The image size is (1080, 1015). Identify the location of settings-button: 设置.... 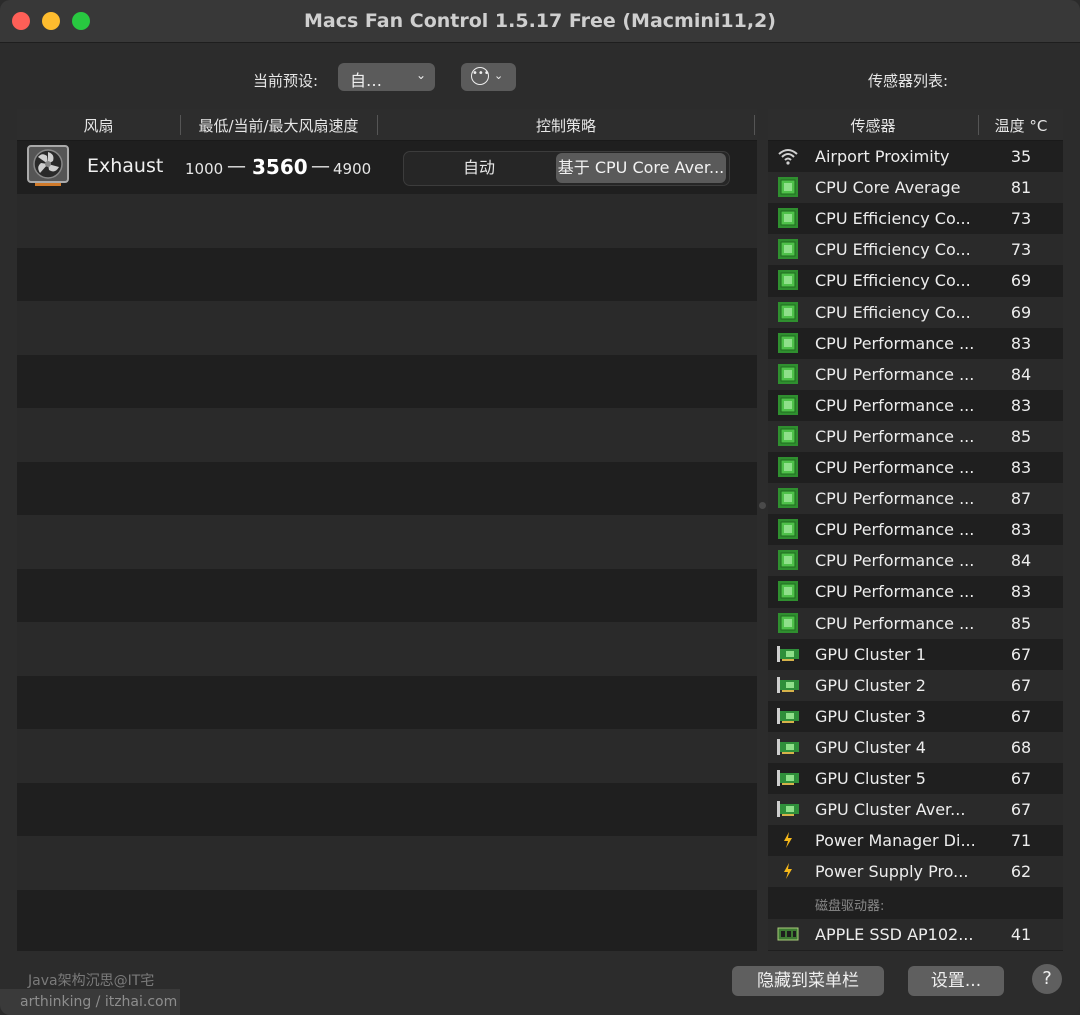
(956, 981).